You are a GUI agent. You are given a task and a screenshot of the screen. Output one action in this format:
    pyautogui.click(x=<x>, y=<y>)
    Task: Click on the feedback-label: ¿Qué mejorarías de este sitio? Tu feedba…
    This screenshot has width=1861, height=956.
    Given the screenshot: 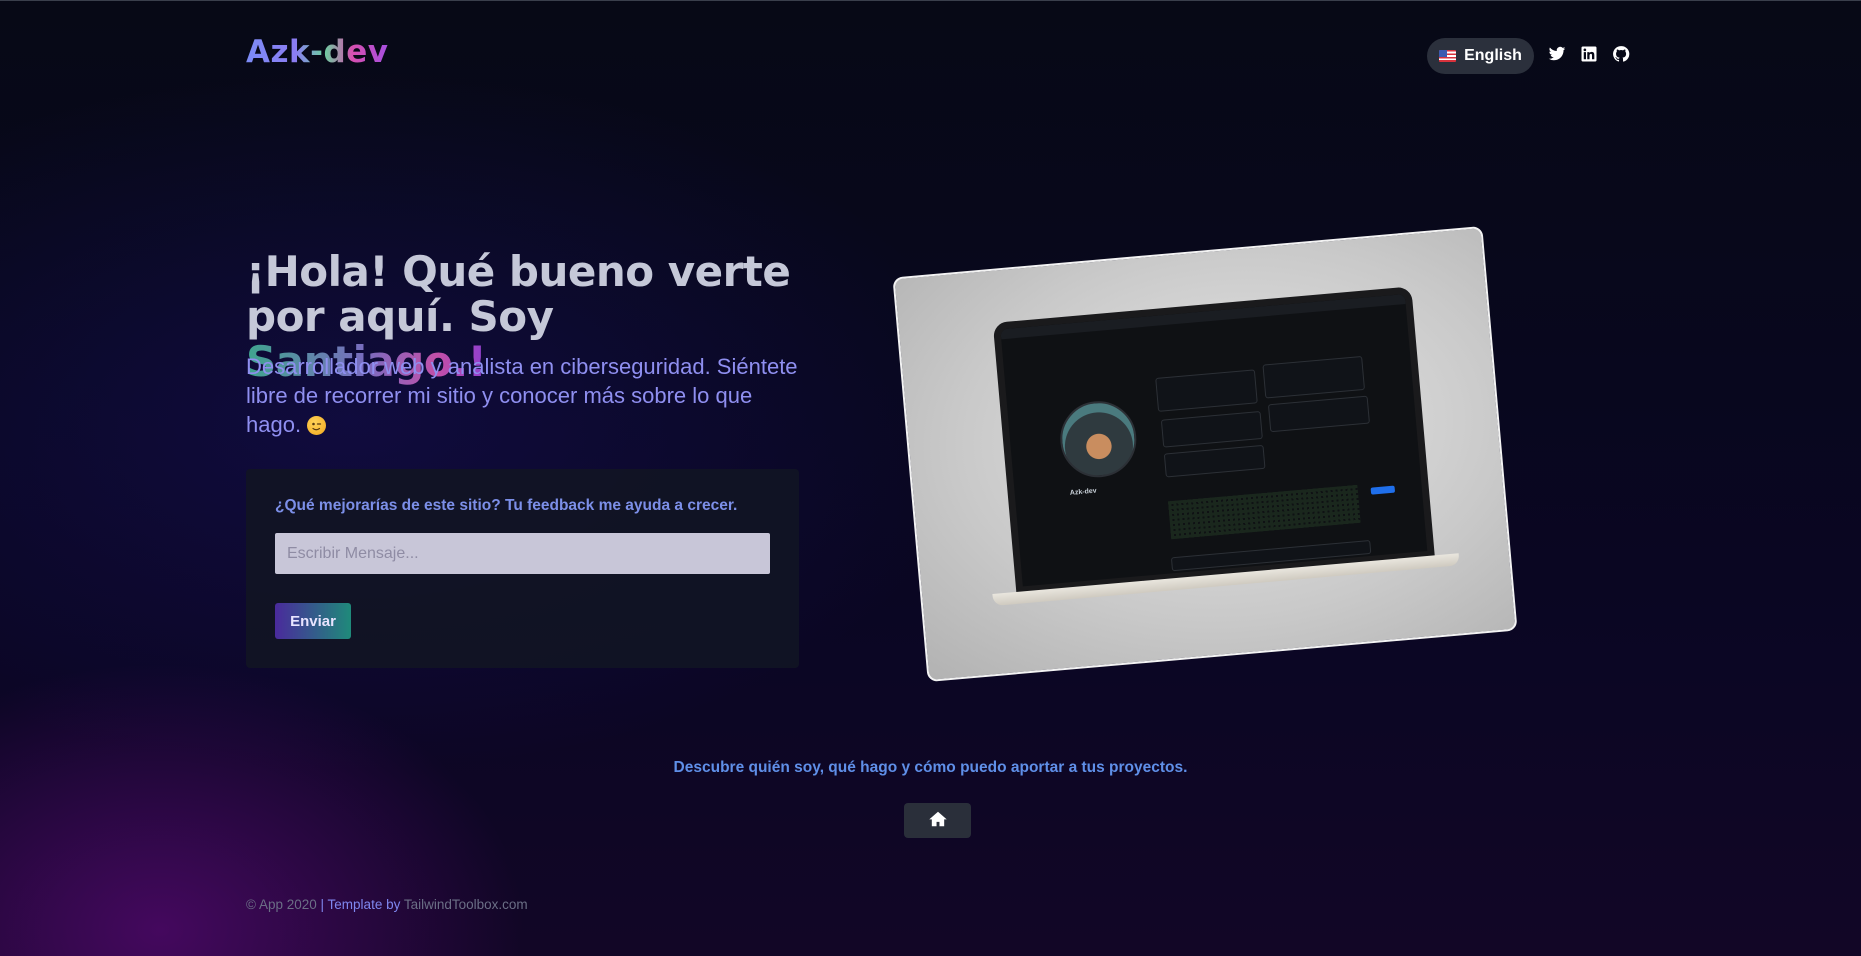 What is the action you would take?
    pyautogui.click(x=506, y=505)
    